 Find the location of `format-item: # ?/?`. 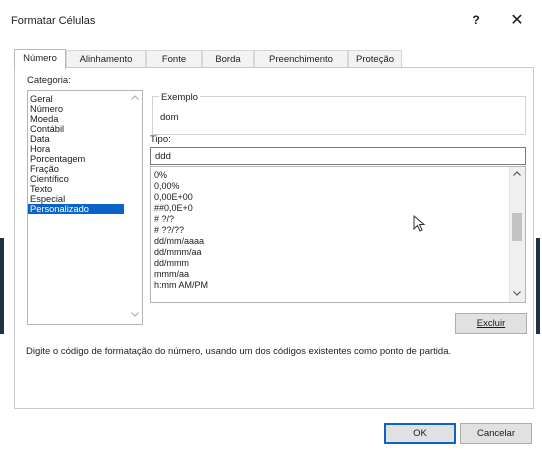

format-item: # ?/? is located at coordinates (164, 219).